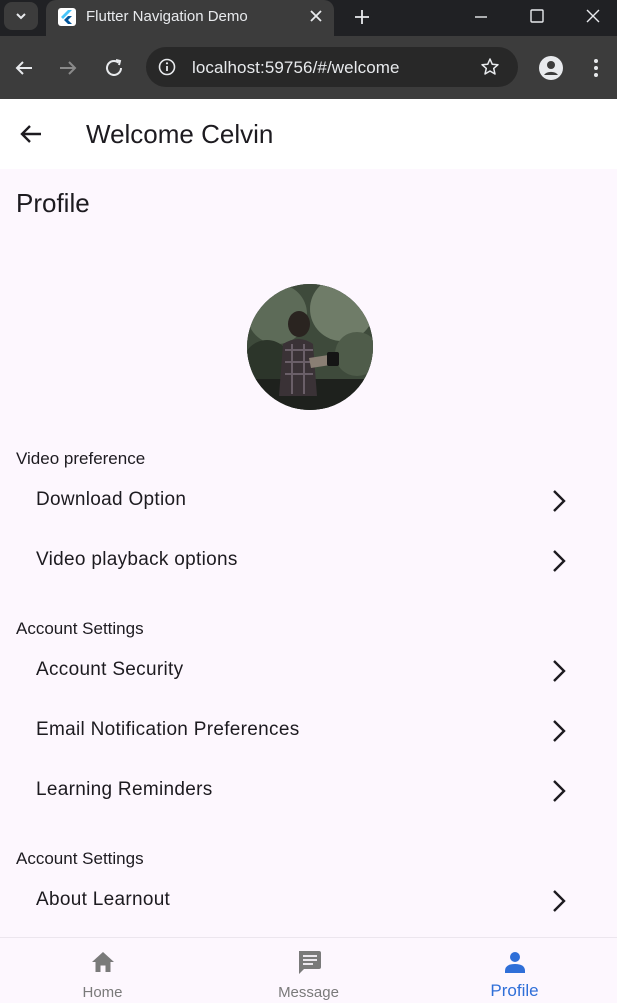 The height and width of the screenshot is (1003, 617). Describe the element at coordinates (308, 901) in the screenshot. I see `list-item-about-learnout: About Learnout` at that location.